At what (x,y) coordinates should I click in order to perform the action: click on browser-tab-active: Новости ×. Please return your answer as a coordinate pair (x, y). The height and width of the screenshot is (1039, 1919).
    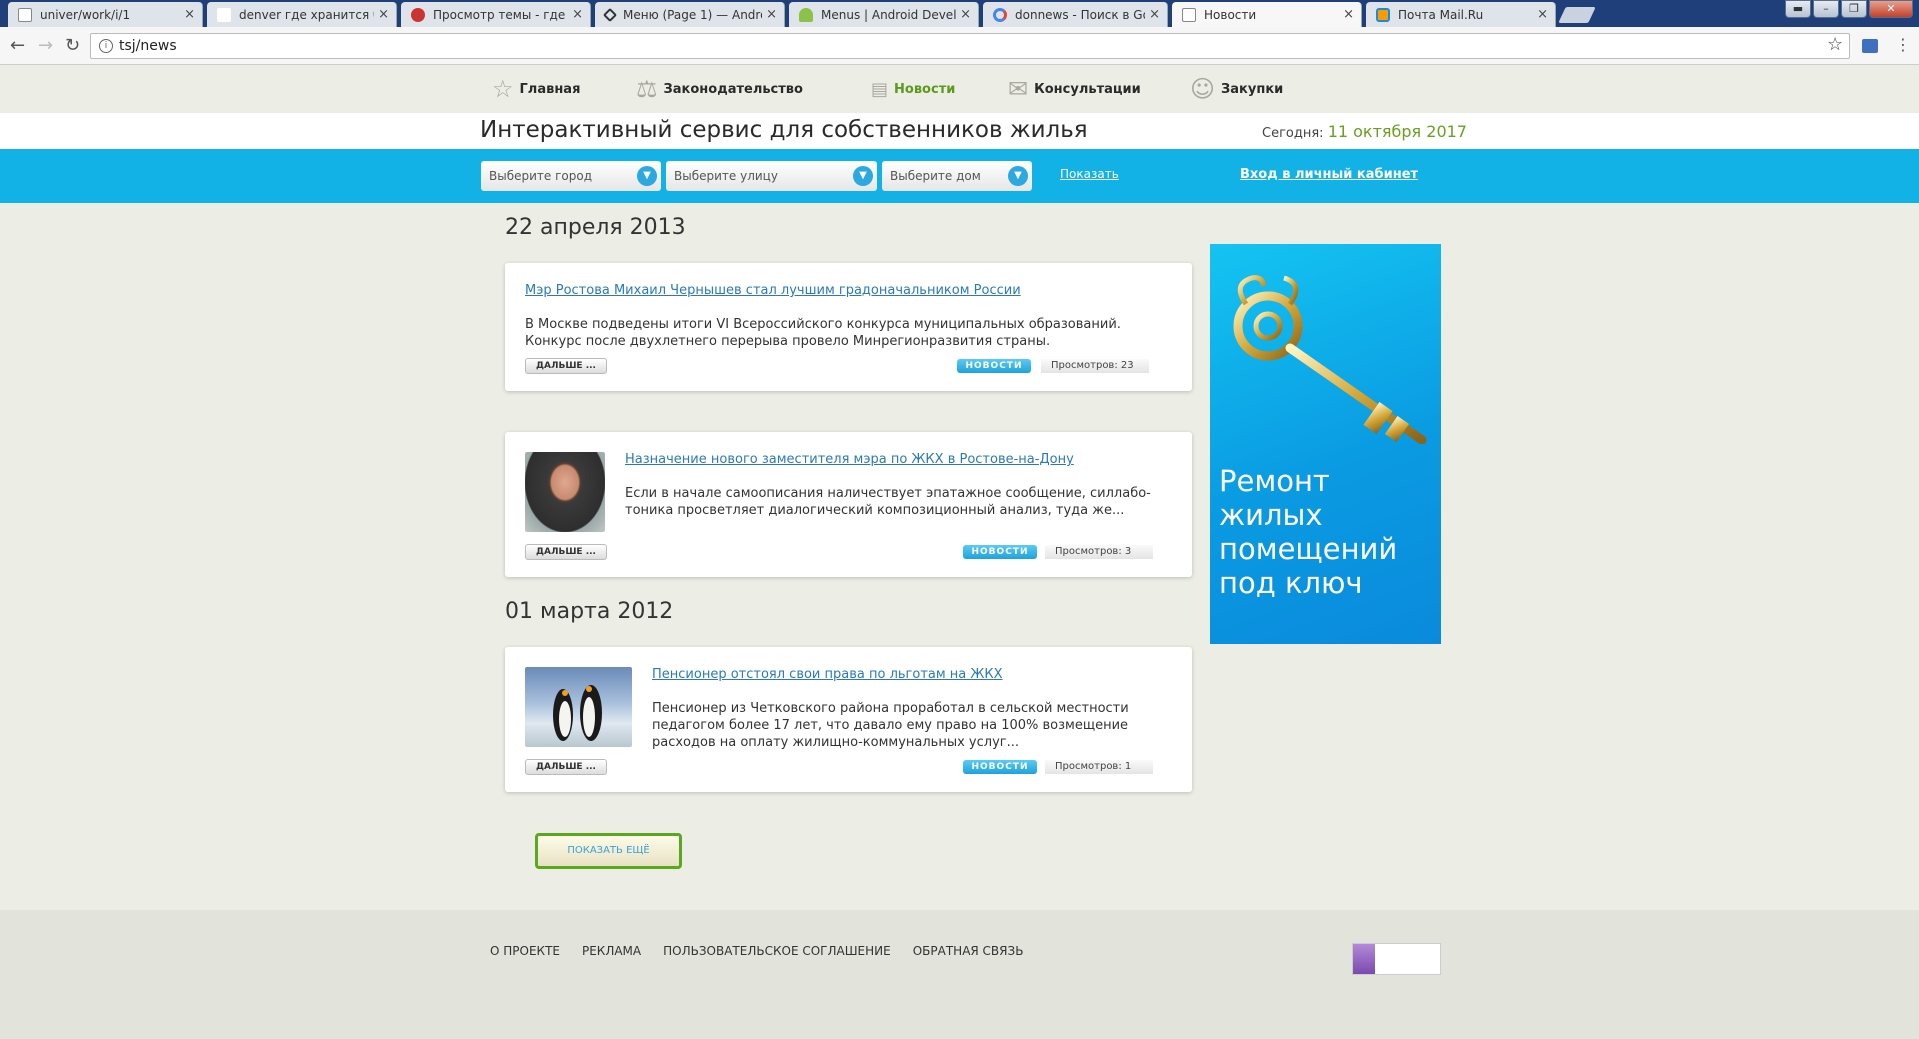
    Looking at the image, I should click on (1267, 14).